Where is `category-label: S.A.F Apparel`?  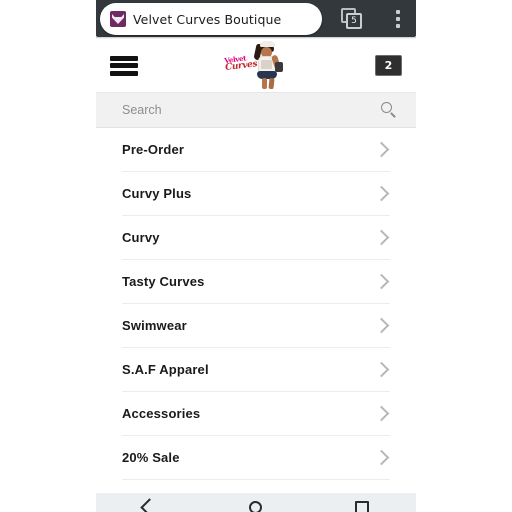 category-label: S.A.F Apparel is located at coordinates (165, 369).